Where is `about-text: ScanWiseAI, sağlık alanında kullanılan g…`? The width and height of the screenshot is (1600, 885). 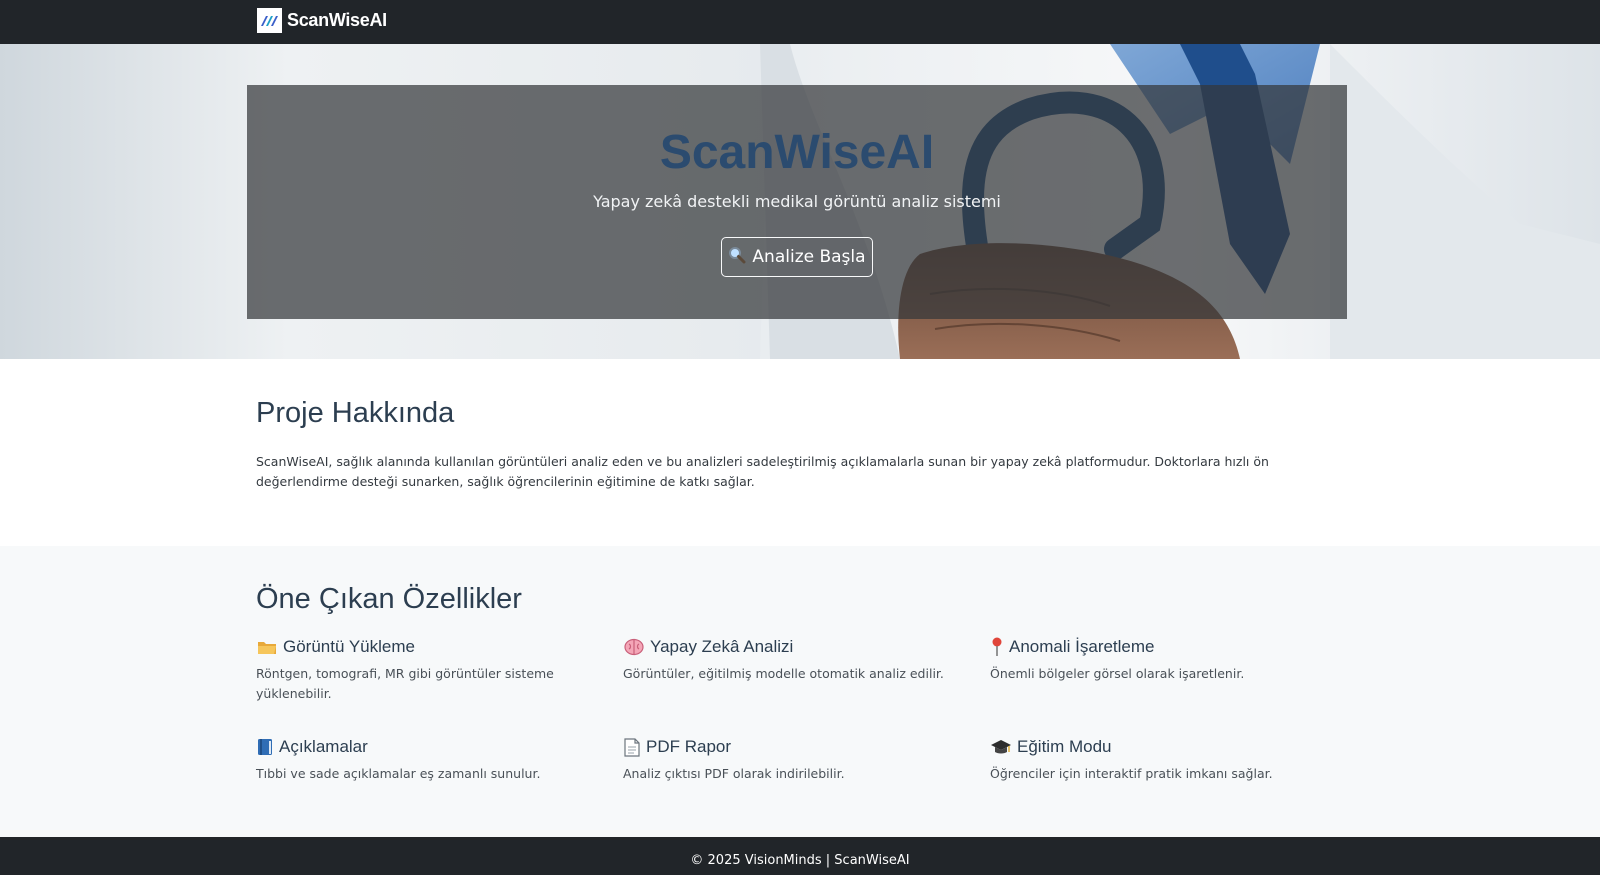 about-text: ScanWiseAI, sağlık alanında kullanılan g… is located at coordinates (762, 471).